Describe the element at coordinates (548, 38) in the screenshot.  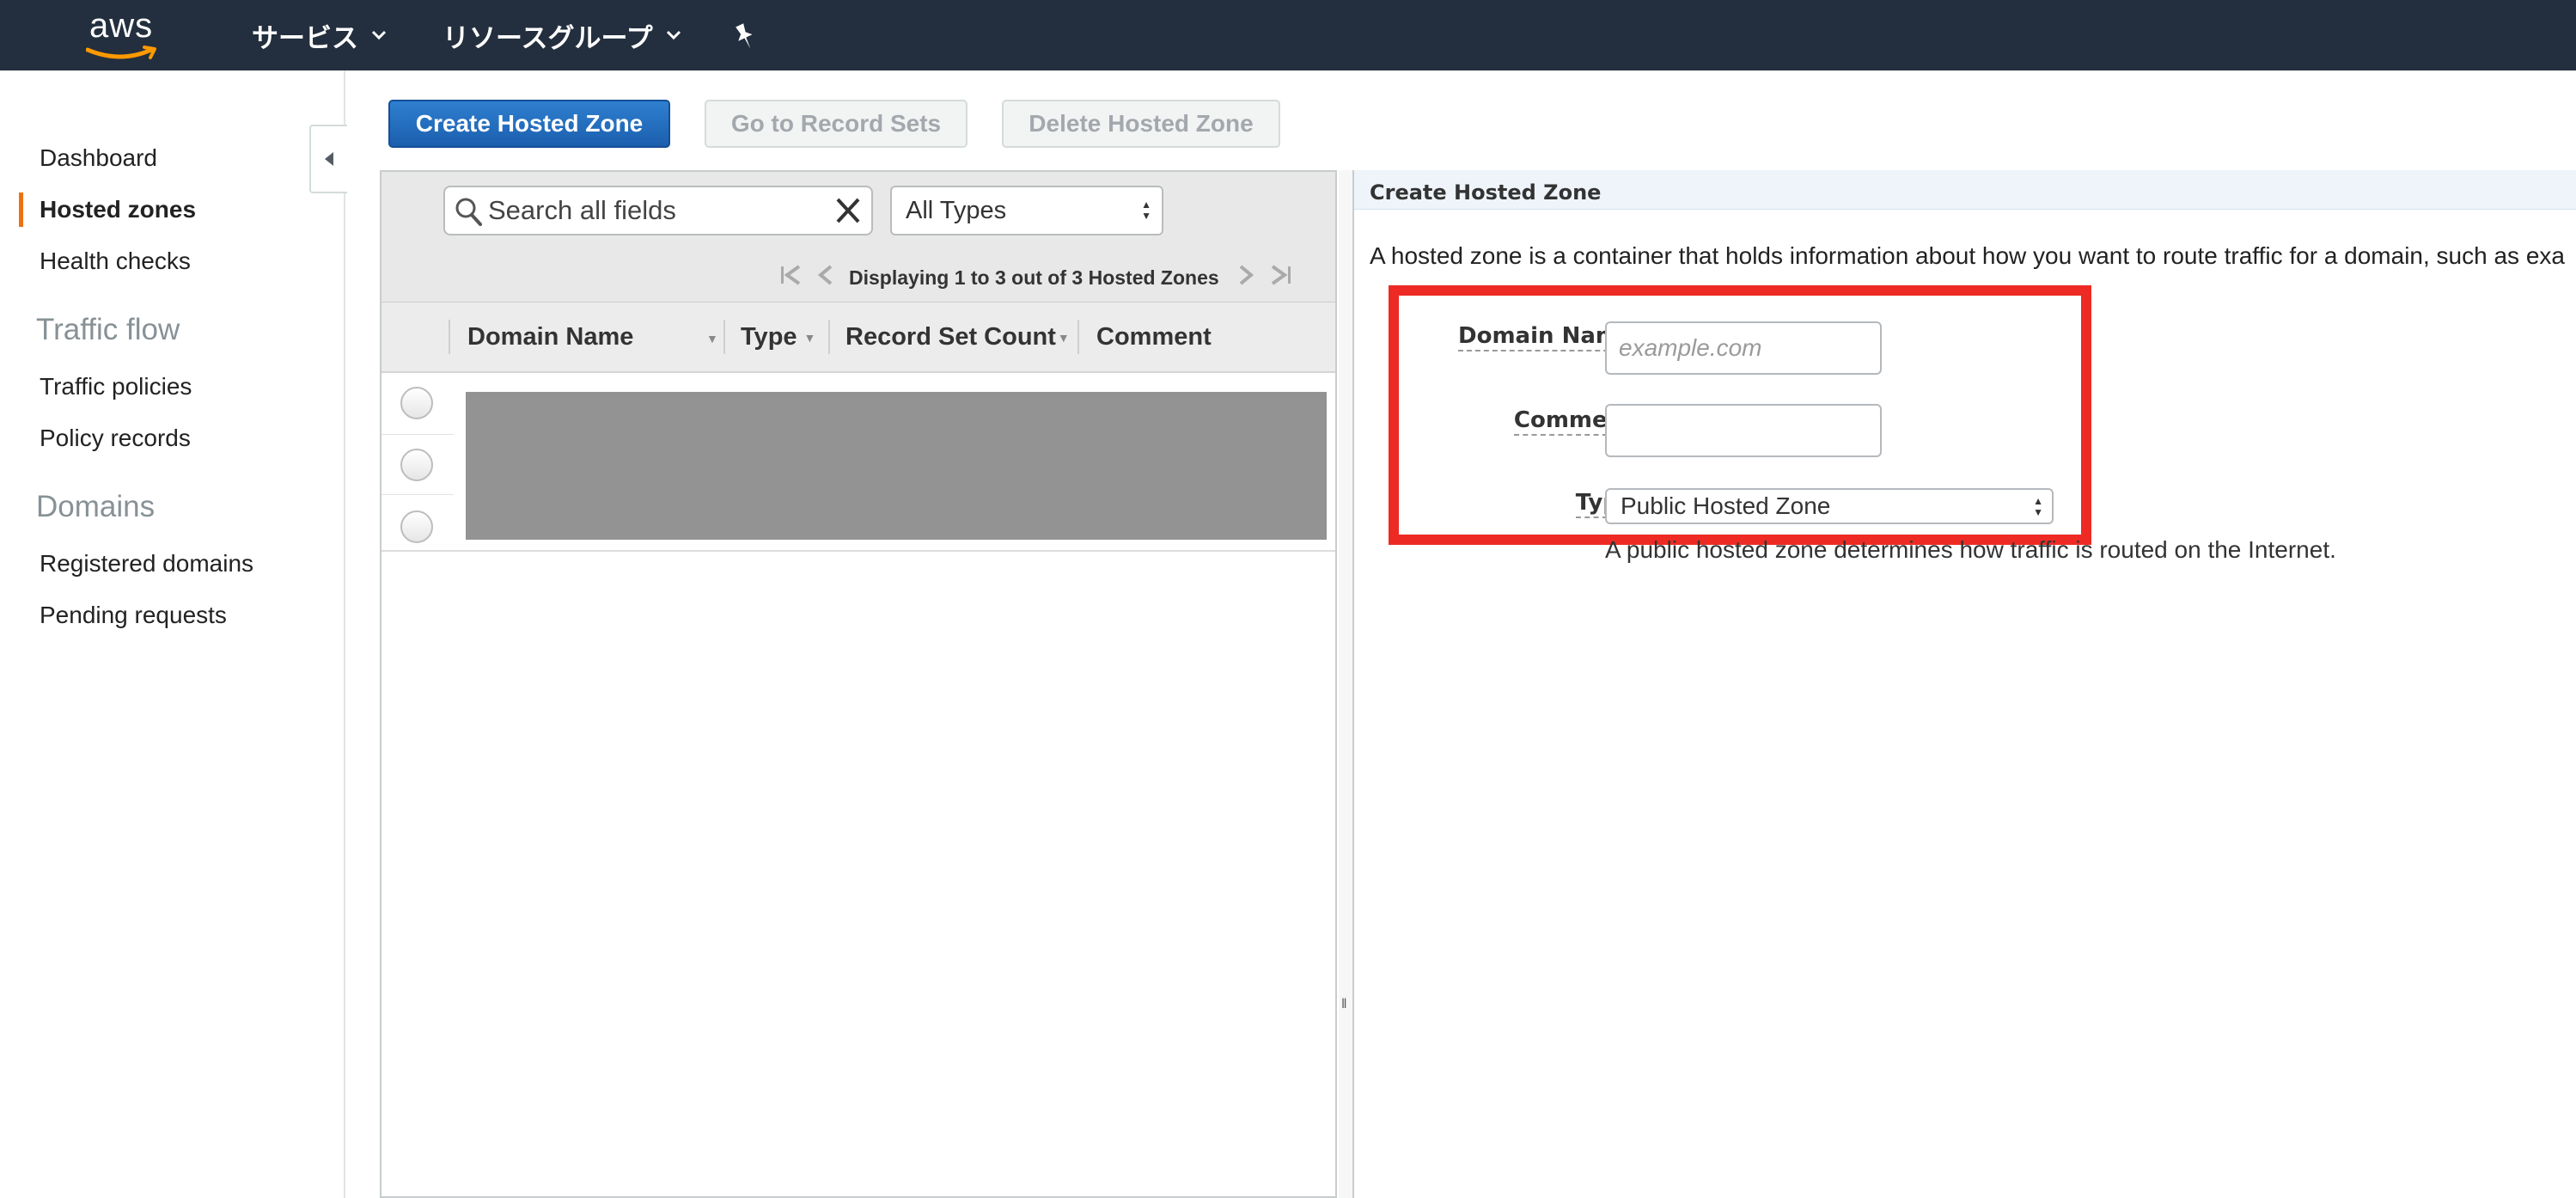
I see `resource-groups-menu-label: リソースグループ` at that location.